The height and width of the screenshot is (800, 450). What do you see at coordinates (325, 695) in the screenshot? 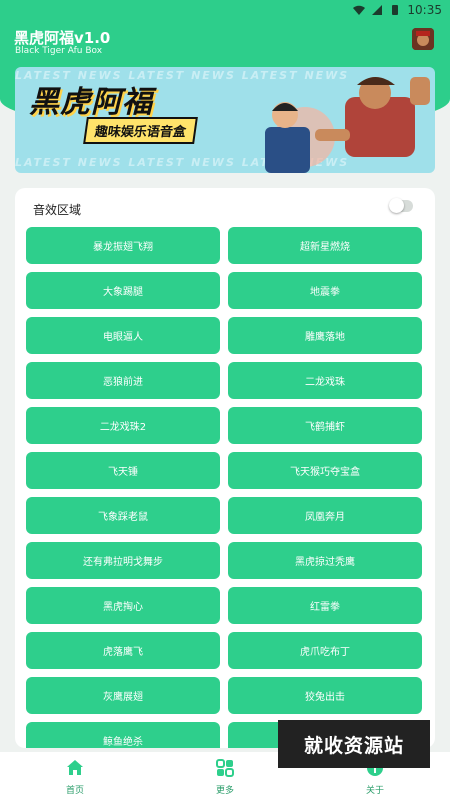
I see `sound-button: 狡兔出击` at bounding box center [325, 695].